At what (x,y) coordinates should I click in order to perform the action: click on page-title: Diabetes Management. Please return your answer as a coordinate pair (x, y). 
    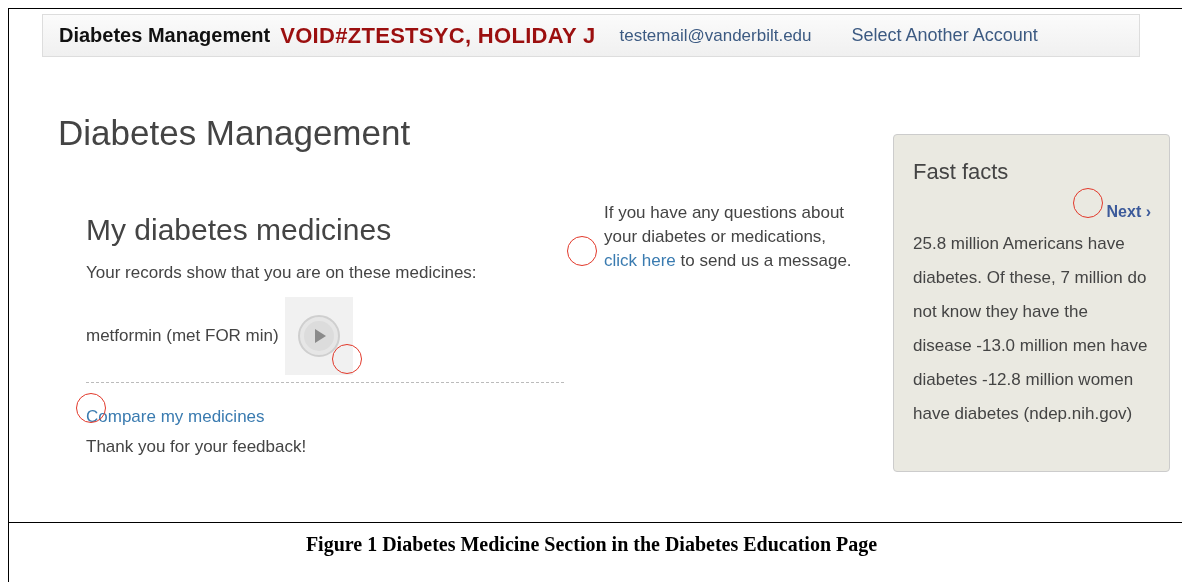
    Looking at the image, I should click on (235, 133).